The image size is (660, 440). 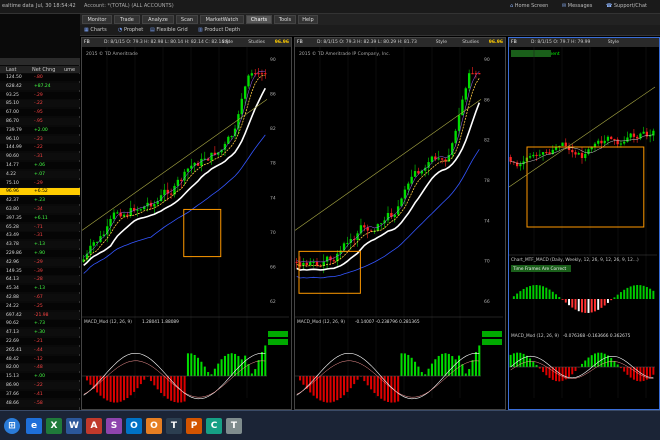 What do you see at coordinates (40, 77) in the screenshot?
I see `watchlist-row: 124.50 -.80` at bounding box center [40, 77].